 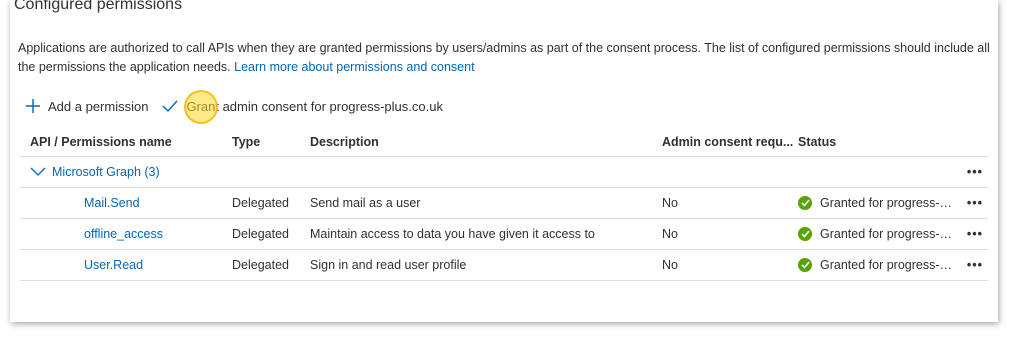 What do you see at coordinates (98, 106) in the screenshot?
I see `add-permission-label: Add a permission` at bounding box center [98, 106].